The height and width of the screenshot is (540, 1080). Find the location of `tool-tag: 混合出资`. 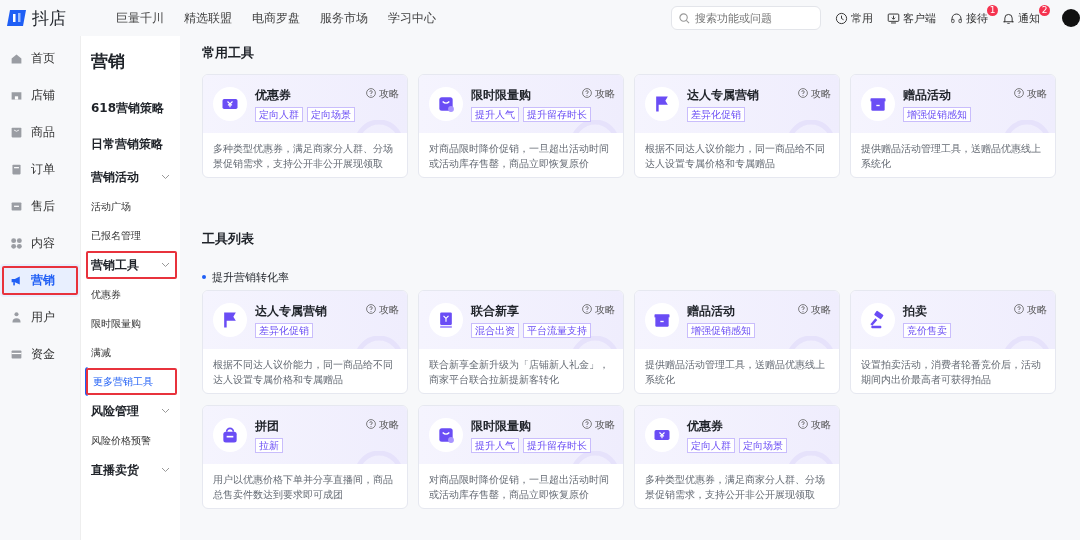

tool-tag: 混合出资 is located at coordinates (495, 330).